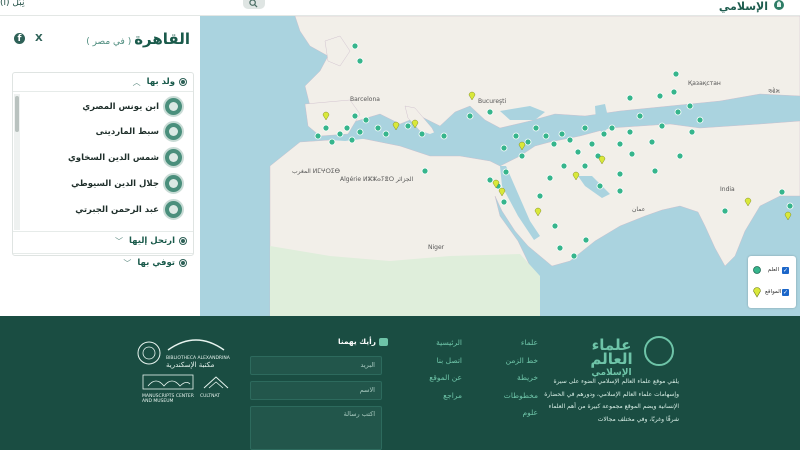 The image size is (800, 450). I want to click on chevron-up-icon: ︿, so click(136, 82).